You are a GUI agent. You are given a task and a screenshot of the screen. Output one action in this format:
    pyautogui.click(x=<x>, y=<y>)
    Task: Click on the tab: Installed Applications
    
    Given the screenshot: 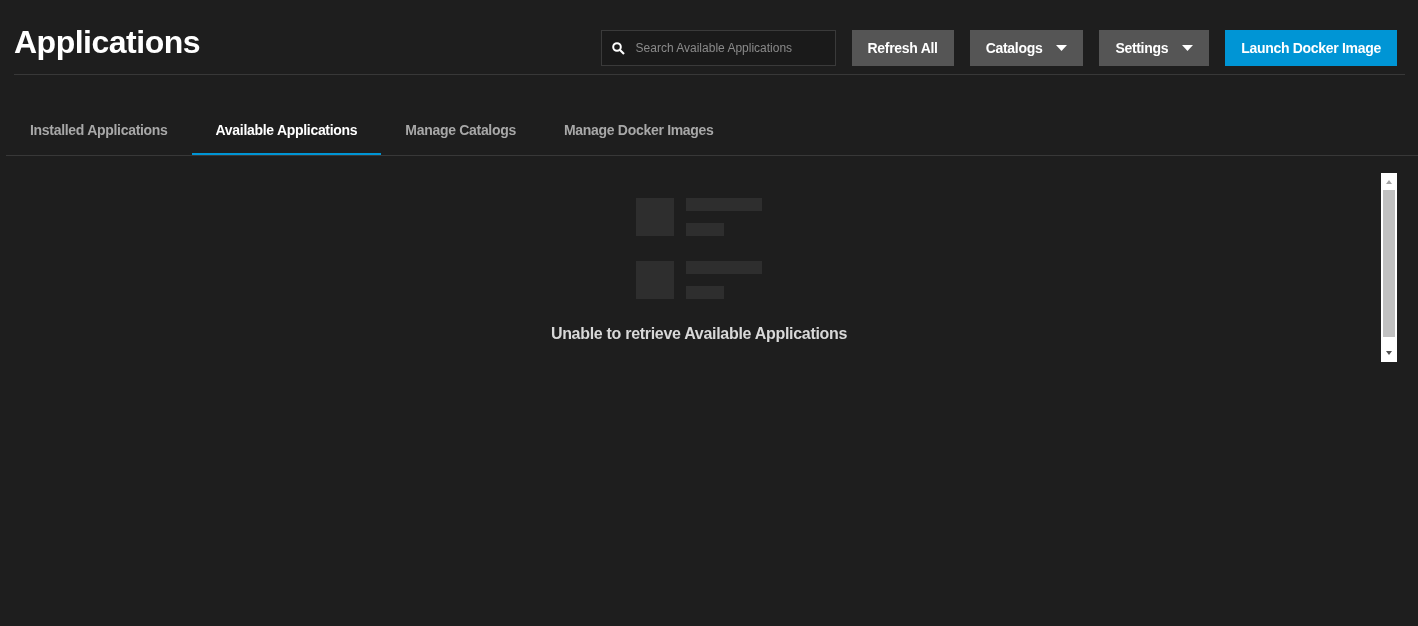 What is the action you would take?
    pyautogui.click(x=99, y=130)
    